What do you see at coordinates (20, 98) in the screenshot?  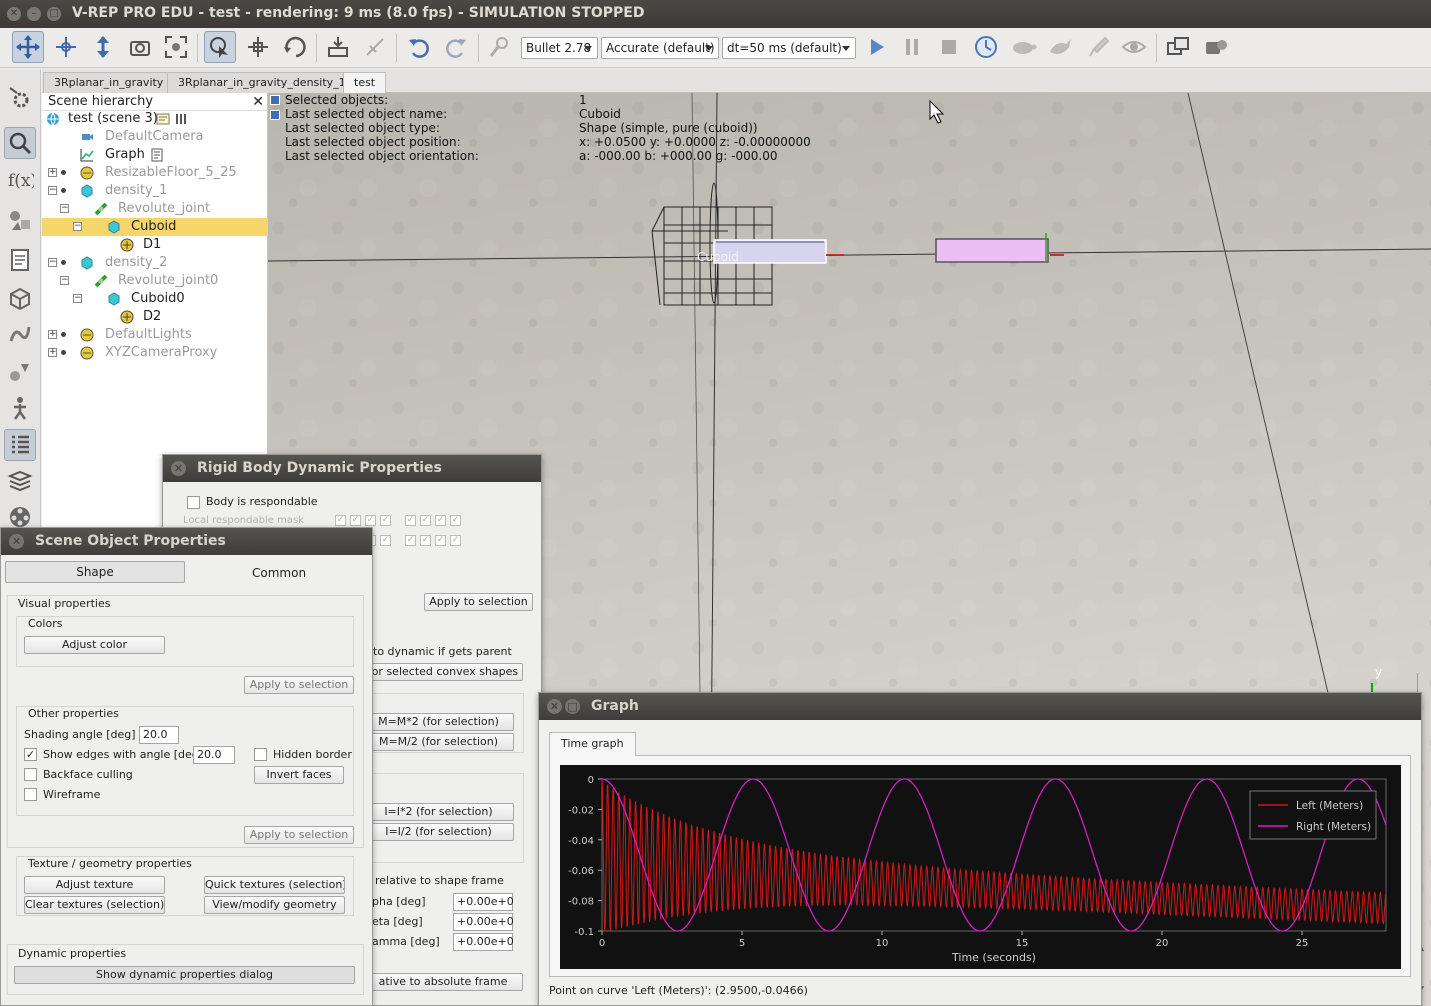 I see `simulation-settings-icon` at bounding box center [20, 98].